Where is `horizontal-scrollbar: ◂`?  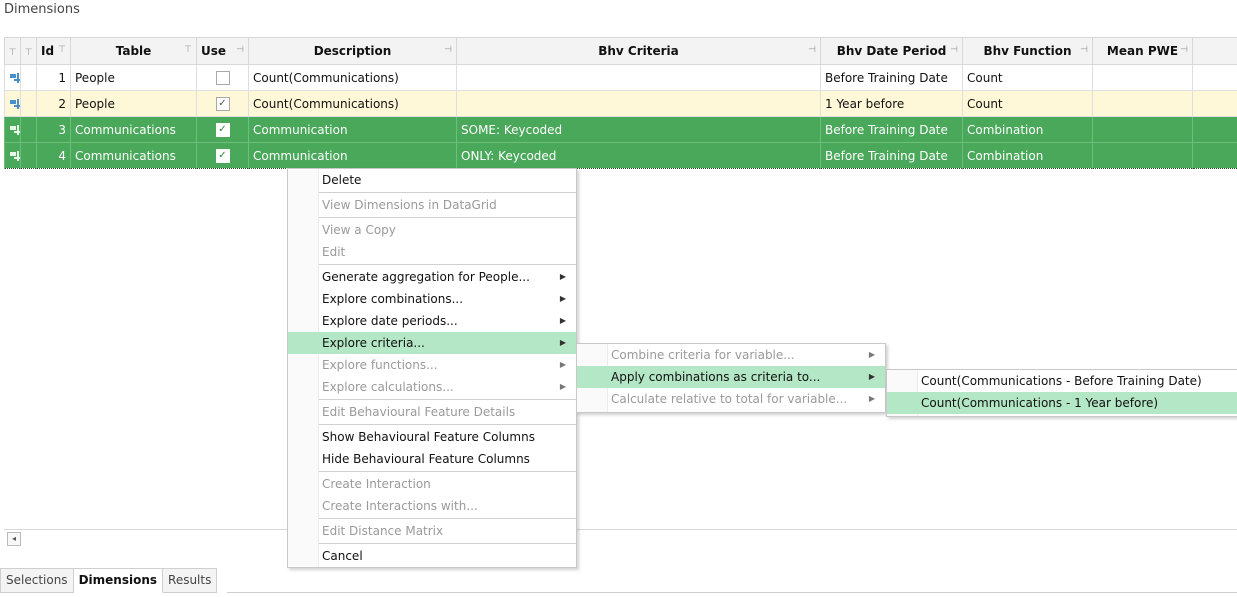
horizontal-scrollbar: ◂ is located at coordinates (620, 537).